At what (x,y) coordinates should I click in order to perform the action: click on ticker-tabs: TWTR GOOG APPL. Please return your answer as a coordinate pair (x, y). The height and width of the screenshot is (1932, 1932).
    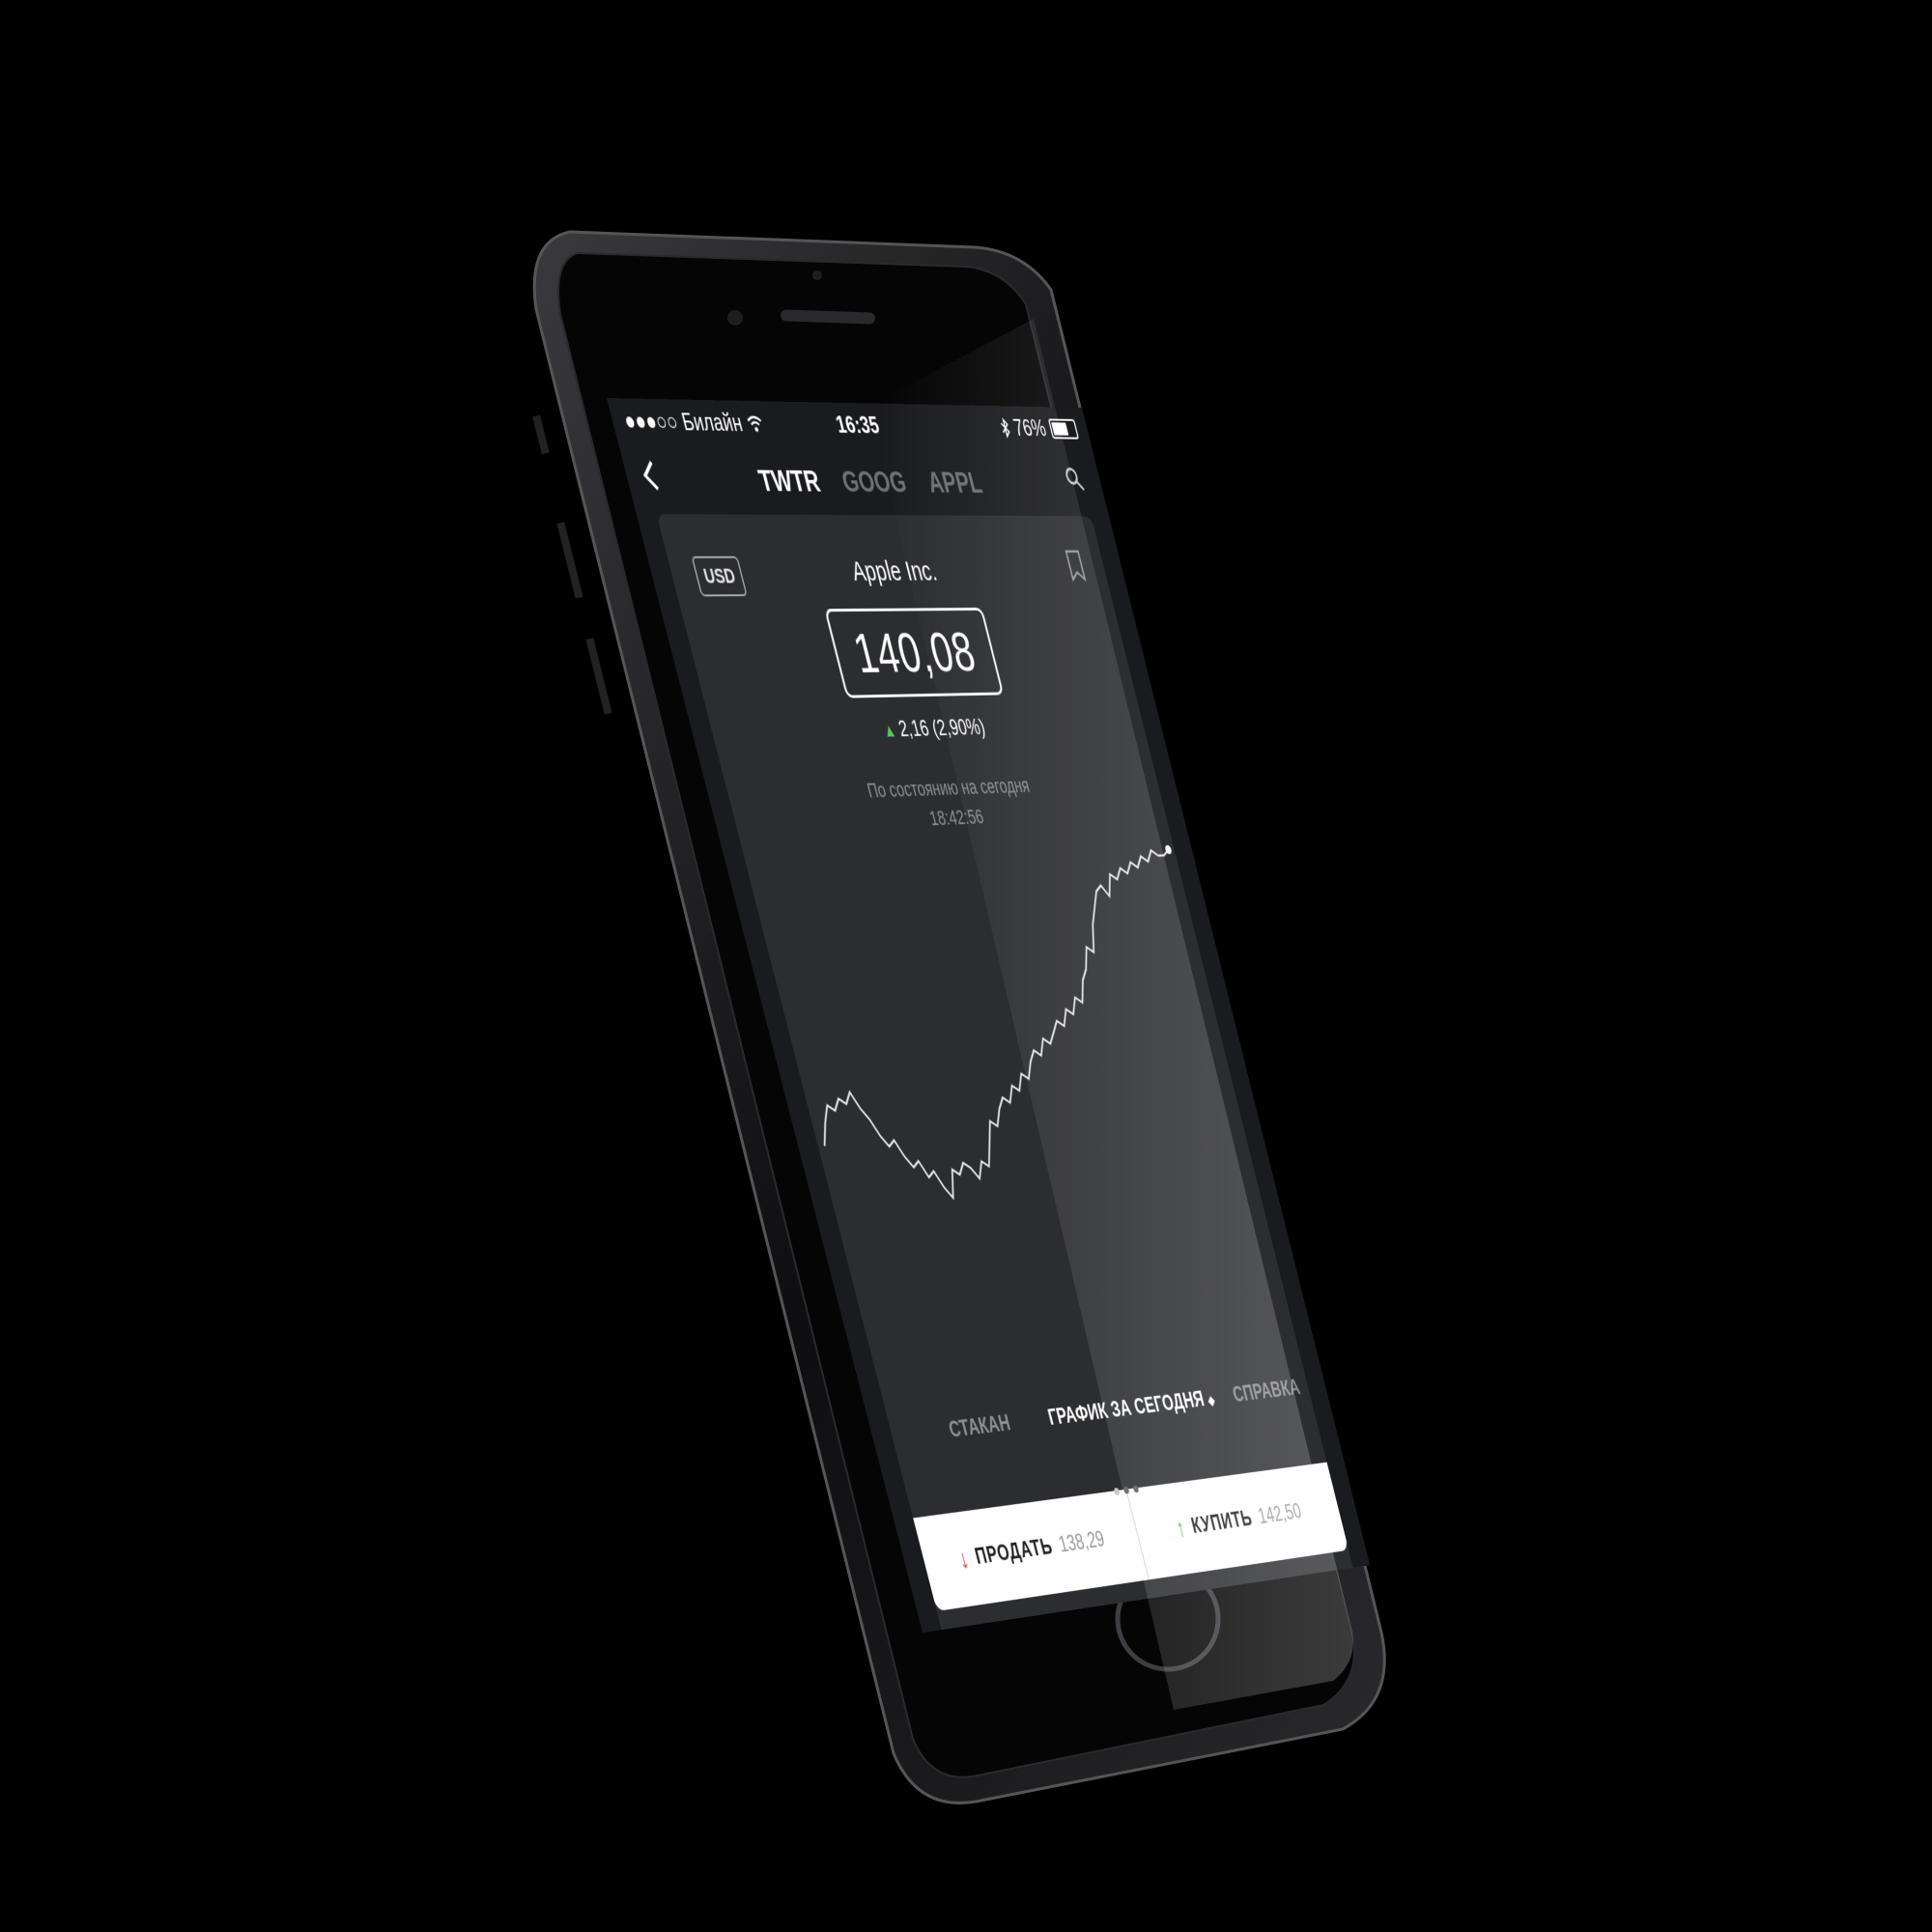
    Looking at the image, I should click on (864, 481).